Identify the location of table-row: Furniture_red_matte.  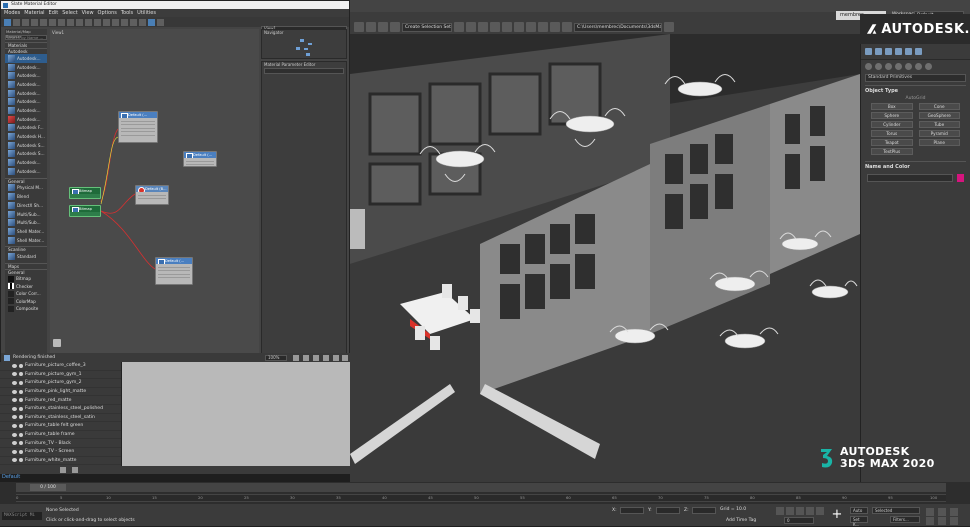
(60, 400).